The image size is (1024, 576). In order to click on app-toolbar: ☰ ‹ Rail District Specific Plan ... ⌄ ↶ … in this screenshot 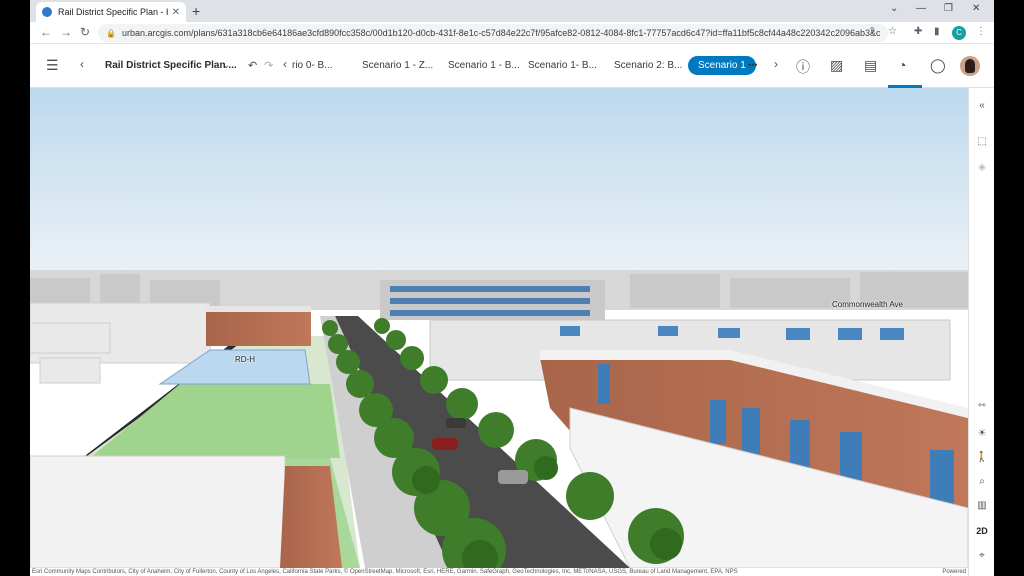, I will do `click(512, 66)`.